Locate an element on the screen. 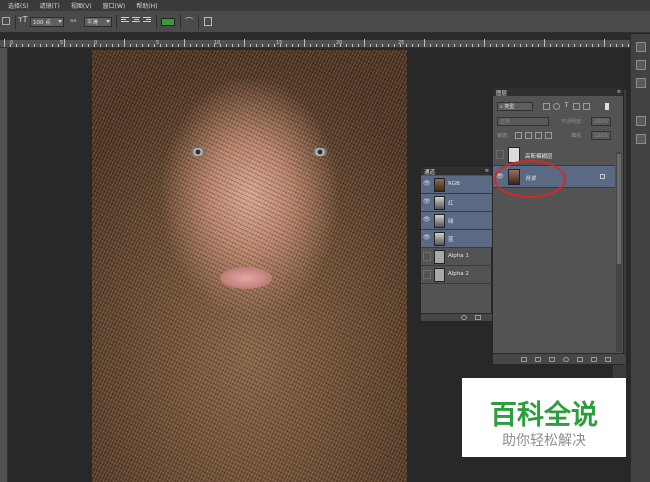 The image size is (650, 482). align-left-icon is located at coordinates (125, 22).